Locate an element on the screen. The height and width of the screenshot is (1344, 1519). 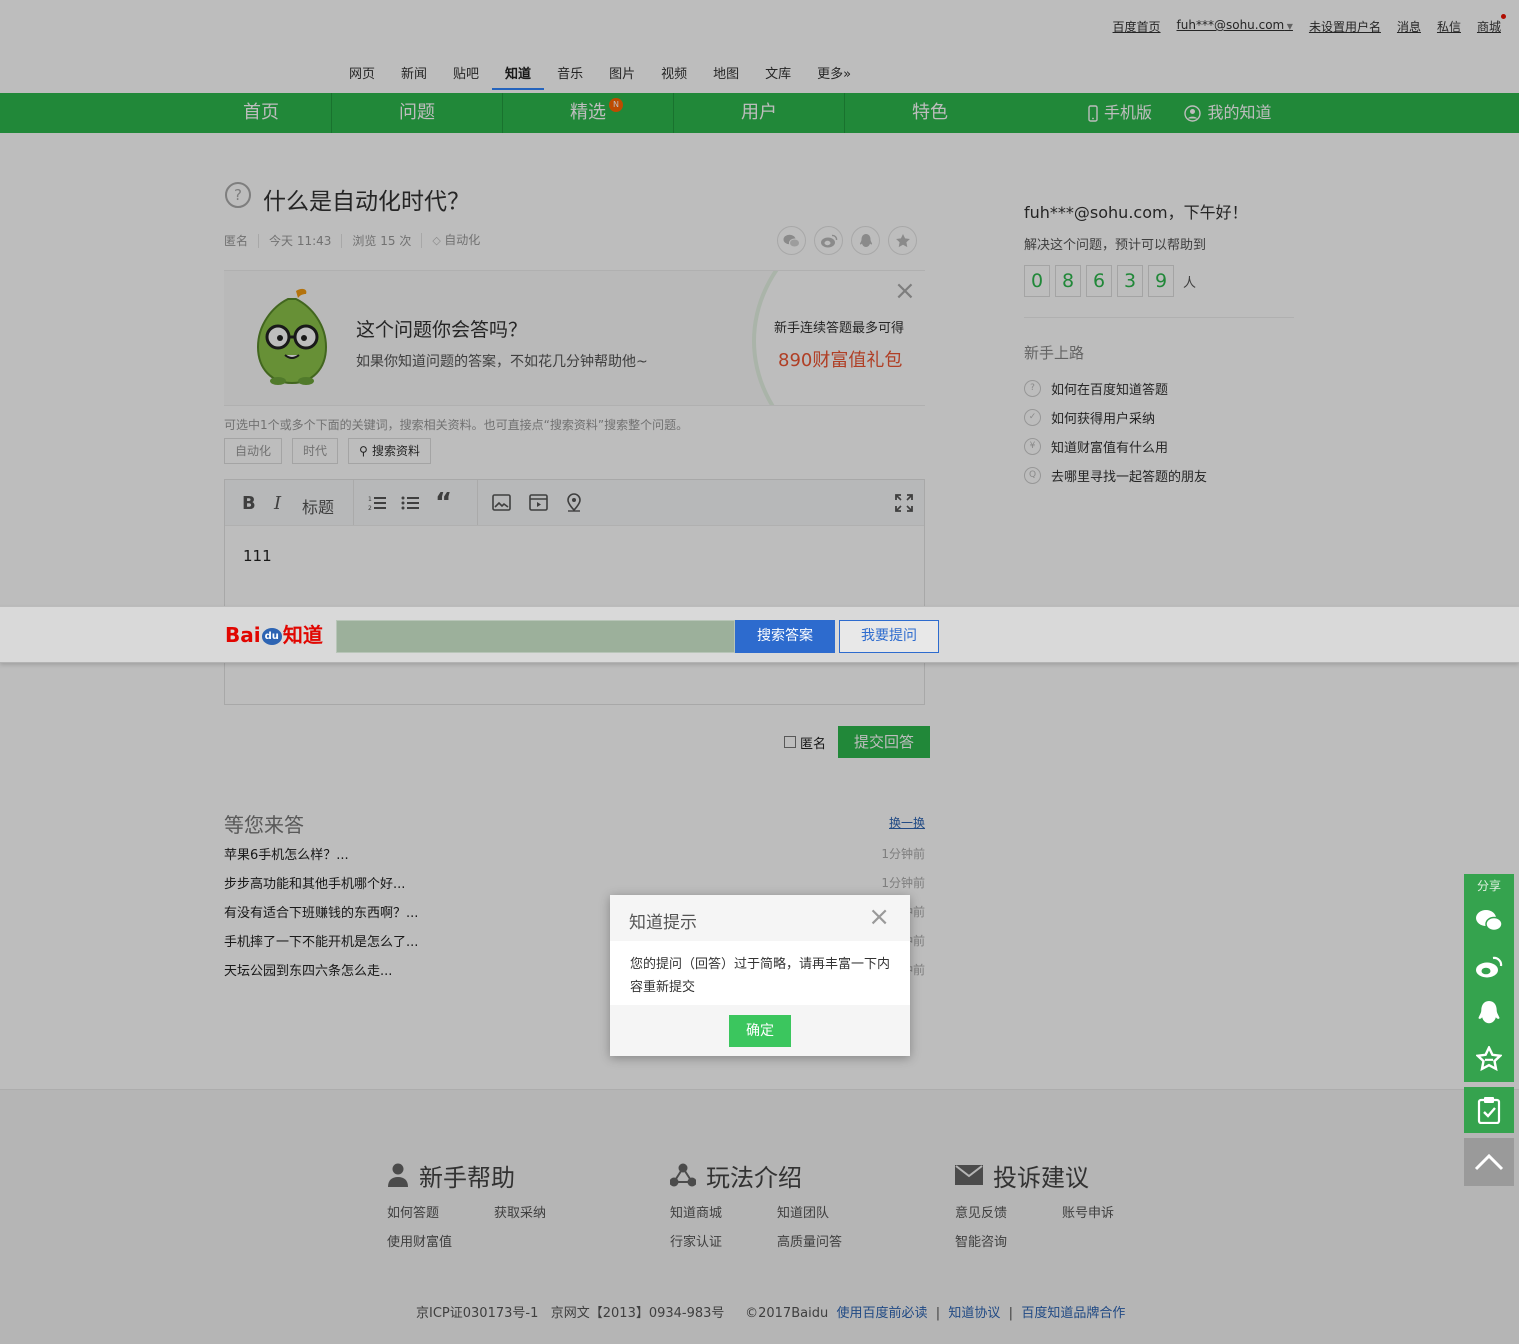
baidu-zhidao-logo: Bai du 知道 is located at coordinates (274, 633).